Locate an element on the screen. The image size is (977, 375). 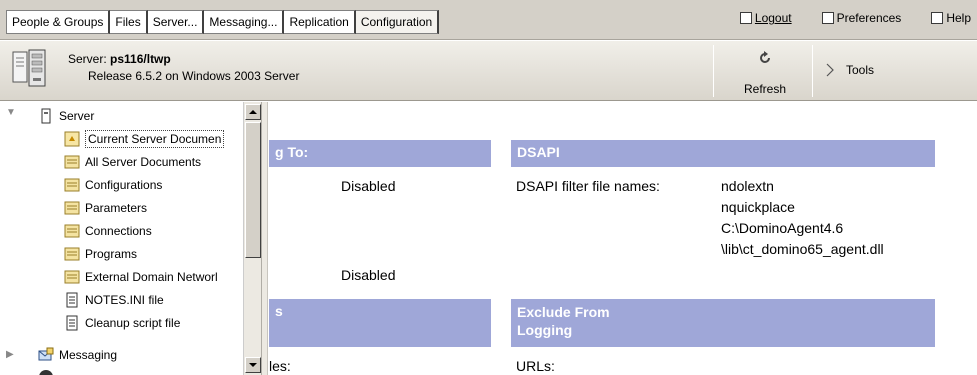
tree-item-messaging: Messaging is located at coordinates (77, 355).